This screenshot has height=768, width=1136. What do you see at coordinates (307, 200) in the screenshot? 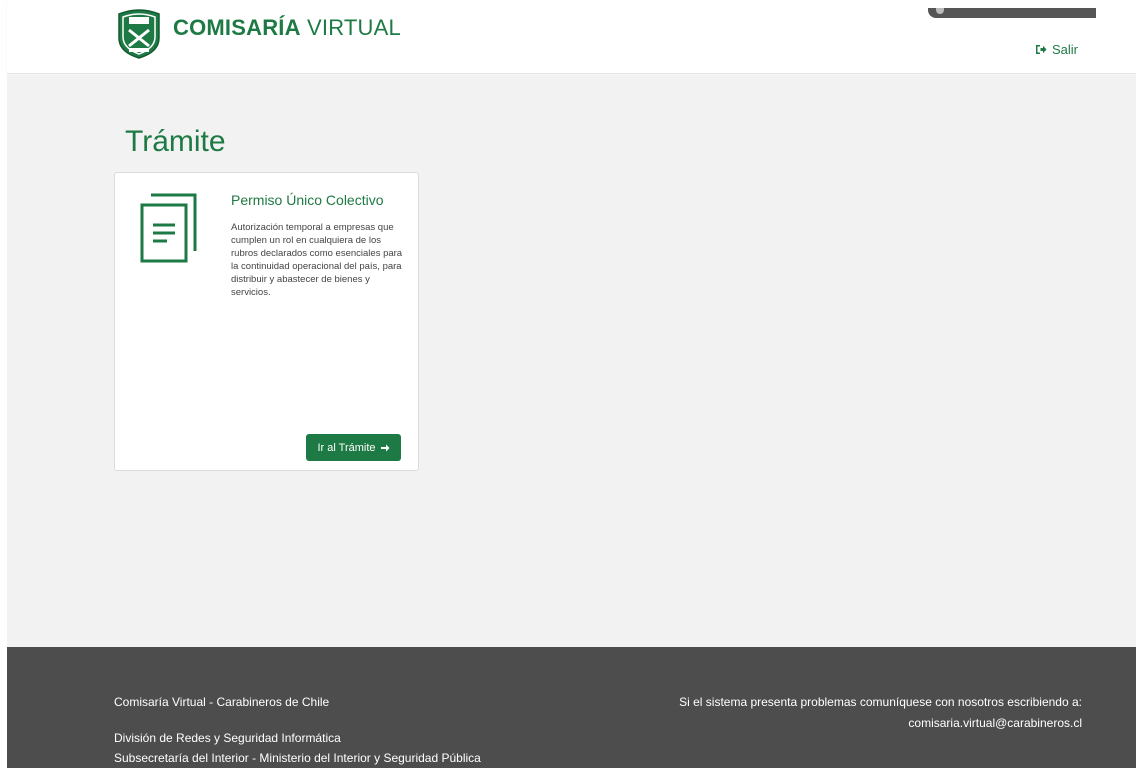
I see `card-title: Permiso Único Colectivo` at bounding box center [307, 200].